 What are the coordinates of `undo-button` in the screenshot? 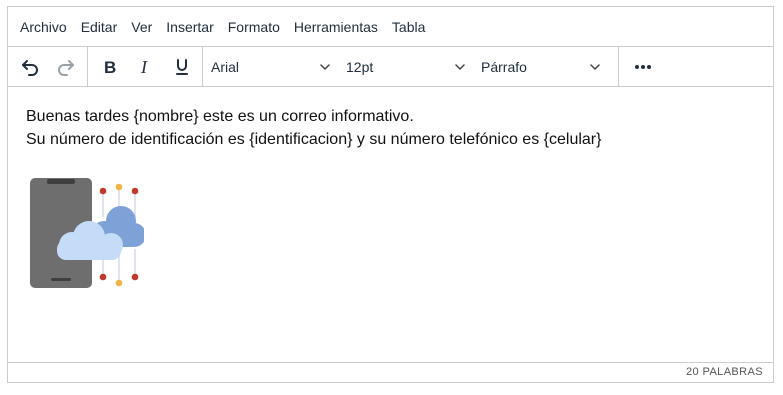 It's located at (30, 67).